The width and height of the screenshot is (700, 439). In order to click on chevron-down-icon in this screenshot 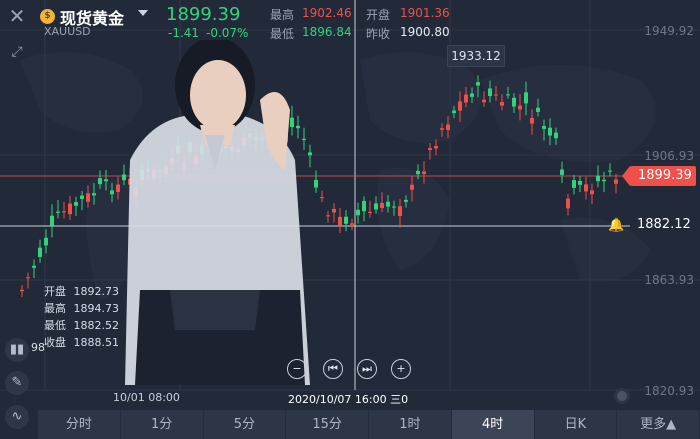, I will do `click(143, 13)`.